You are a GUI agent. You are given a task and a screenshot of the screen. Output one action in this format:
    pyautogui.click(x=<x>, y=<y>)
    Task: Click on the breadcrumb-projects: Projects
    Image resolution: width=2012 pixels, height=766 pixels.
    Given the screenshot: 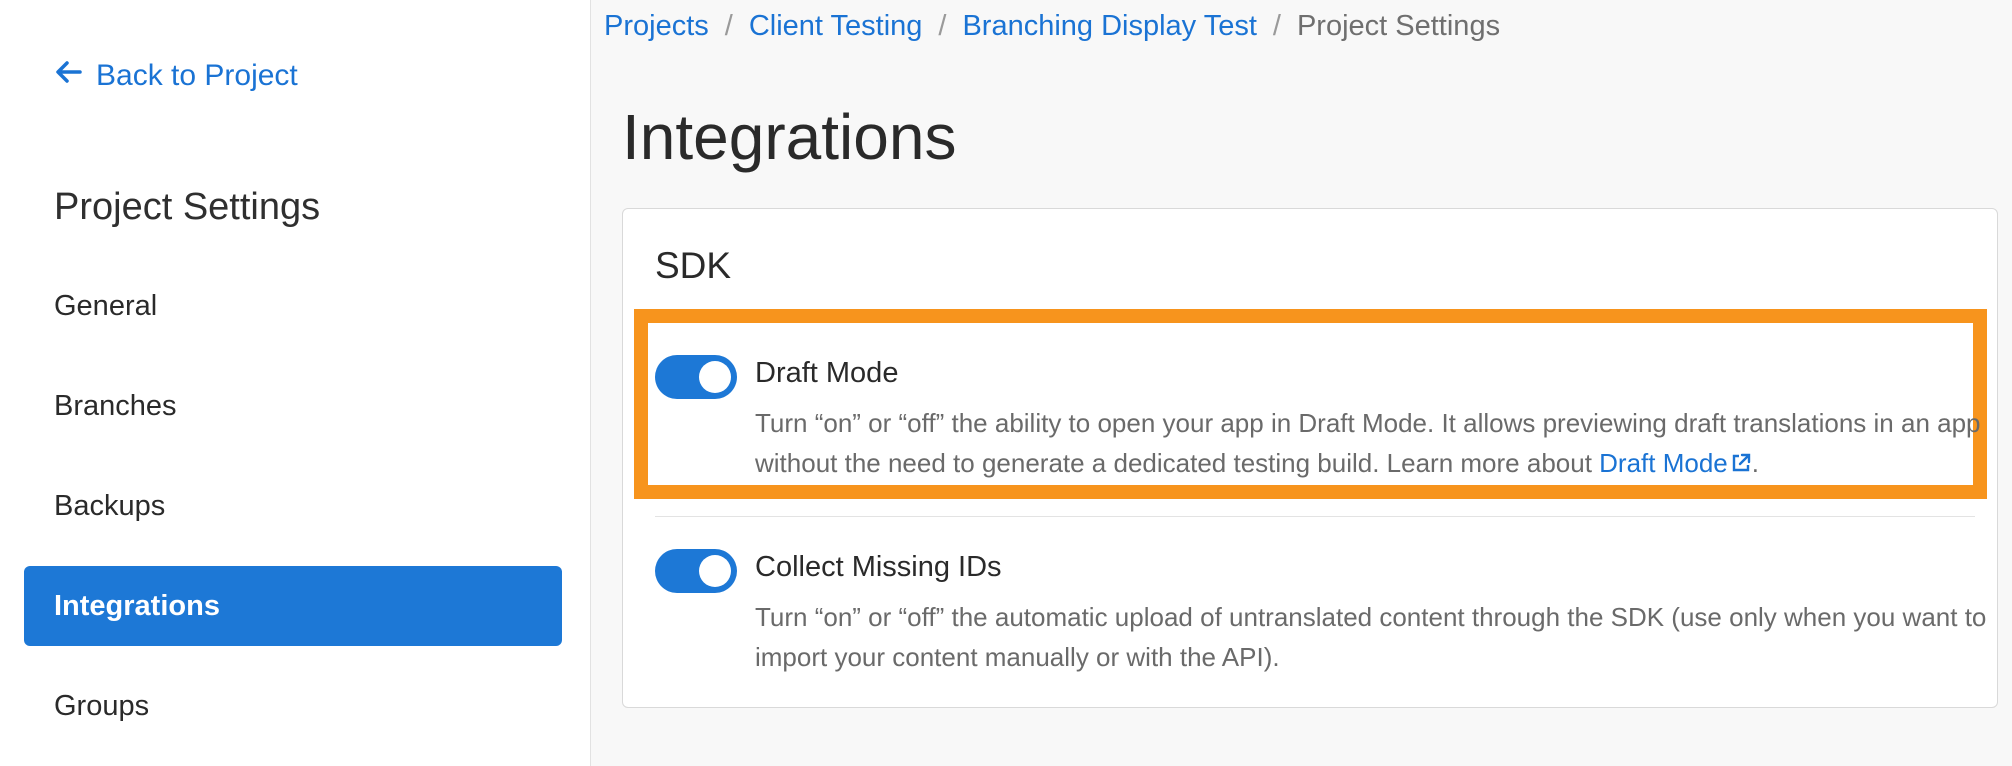 What is the action you would take?
    pyautogui.click(x=656, y=26)
    